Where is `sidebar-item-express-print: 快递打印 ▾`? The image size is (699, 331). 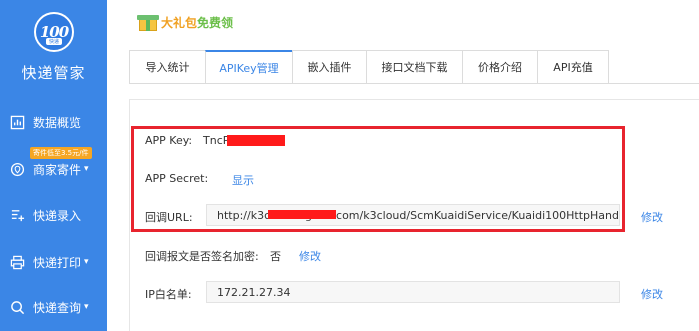
sidebar-item-express-print: 快递打印 ▾ is located at coordinates (53, 262).